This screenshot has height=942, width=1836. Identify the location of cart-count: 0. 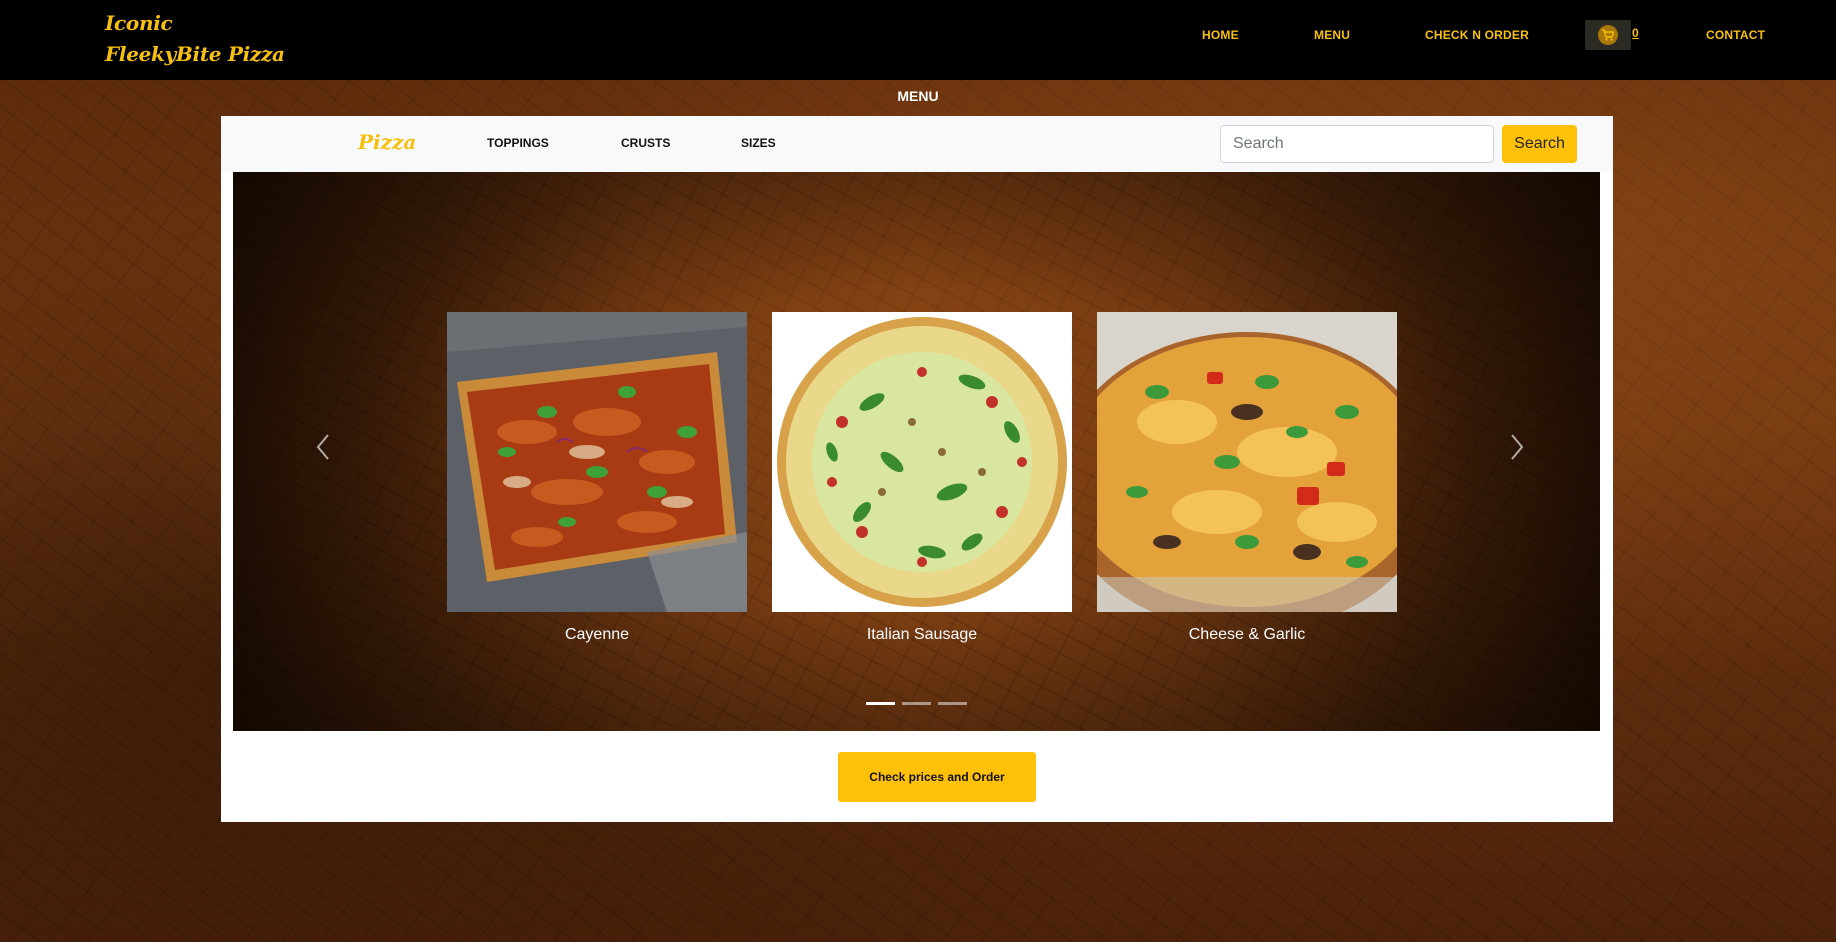
(1635, 33).